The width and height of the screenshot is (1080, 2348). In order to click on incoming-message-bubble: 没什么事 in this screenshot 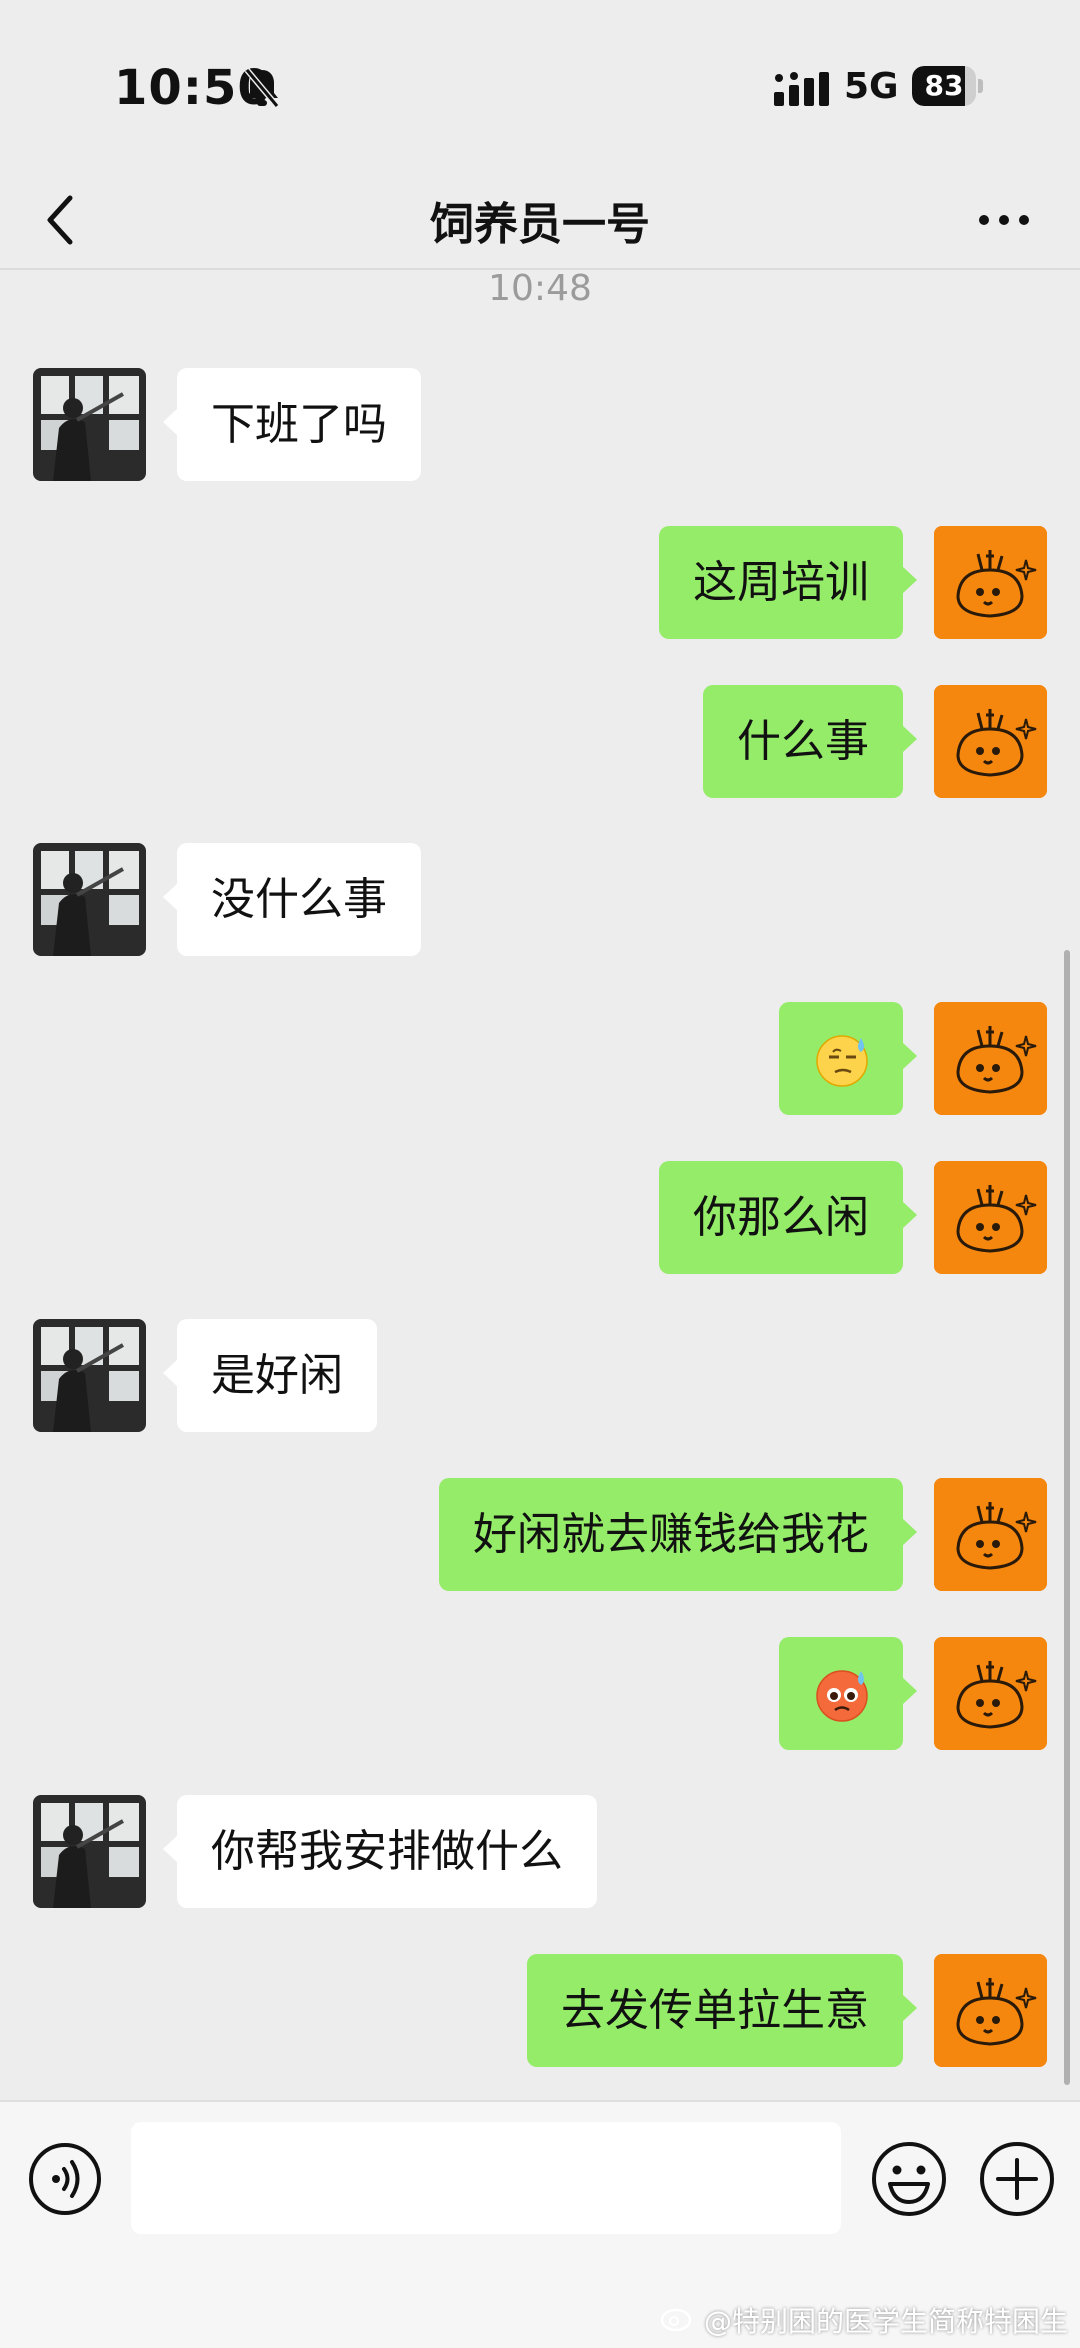, I will do `click(292, 899)`.